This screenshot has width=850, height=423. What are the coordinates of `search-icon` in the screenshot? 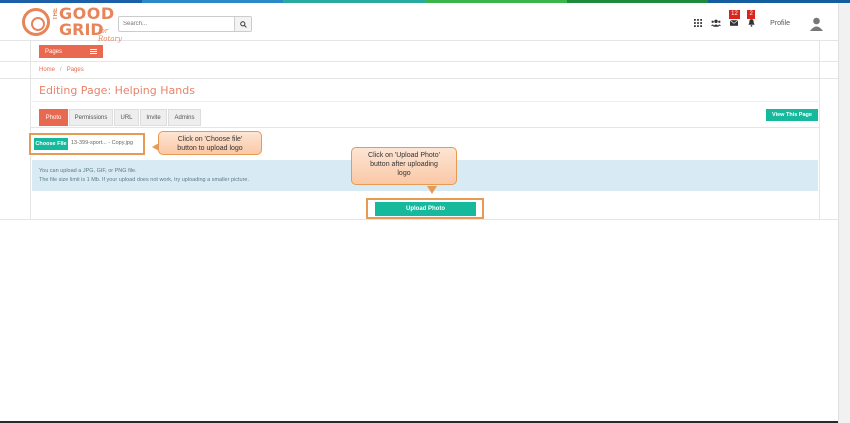 It's located at (243, 24).